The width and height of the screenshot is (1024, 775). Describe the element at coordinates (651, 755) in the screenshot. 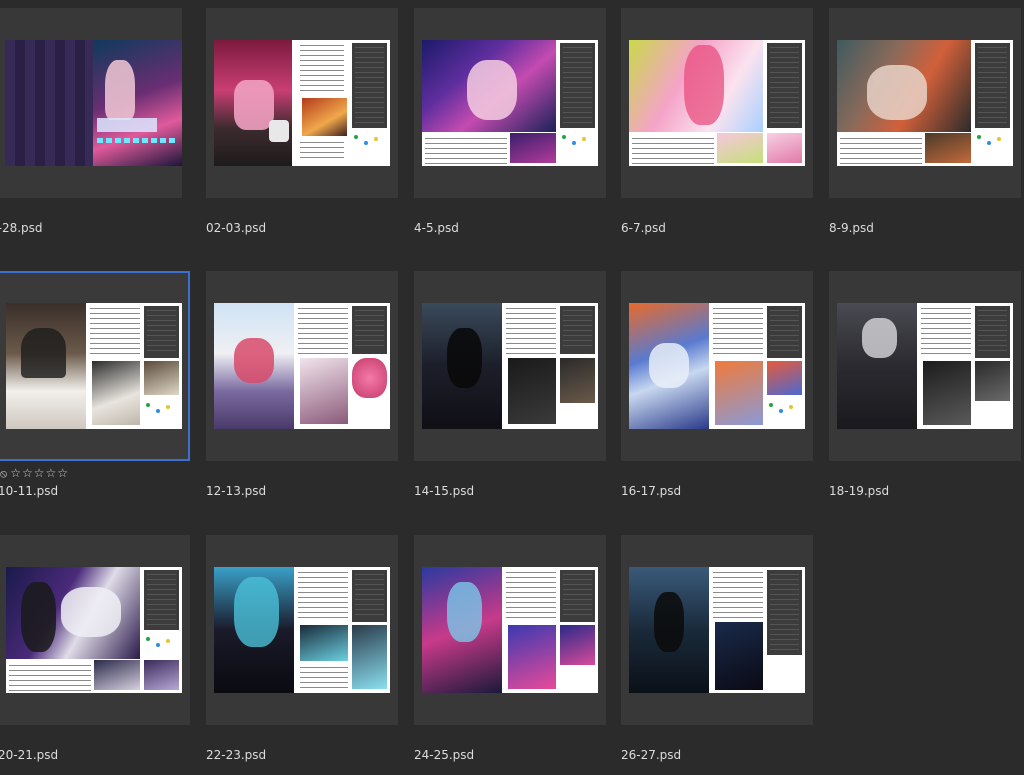

I see `file-name: 26-27.psd` at that location.